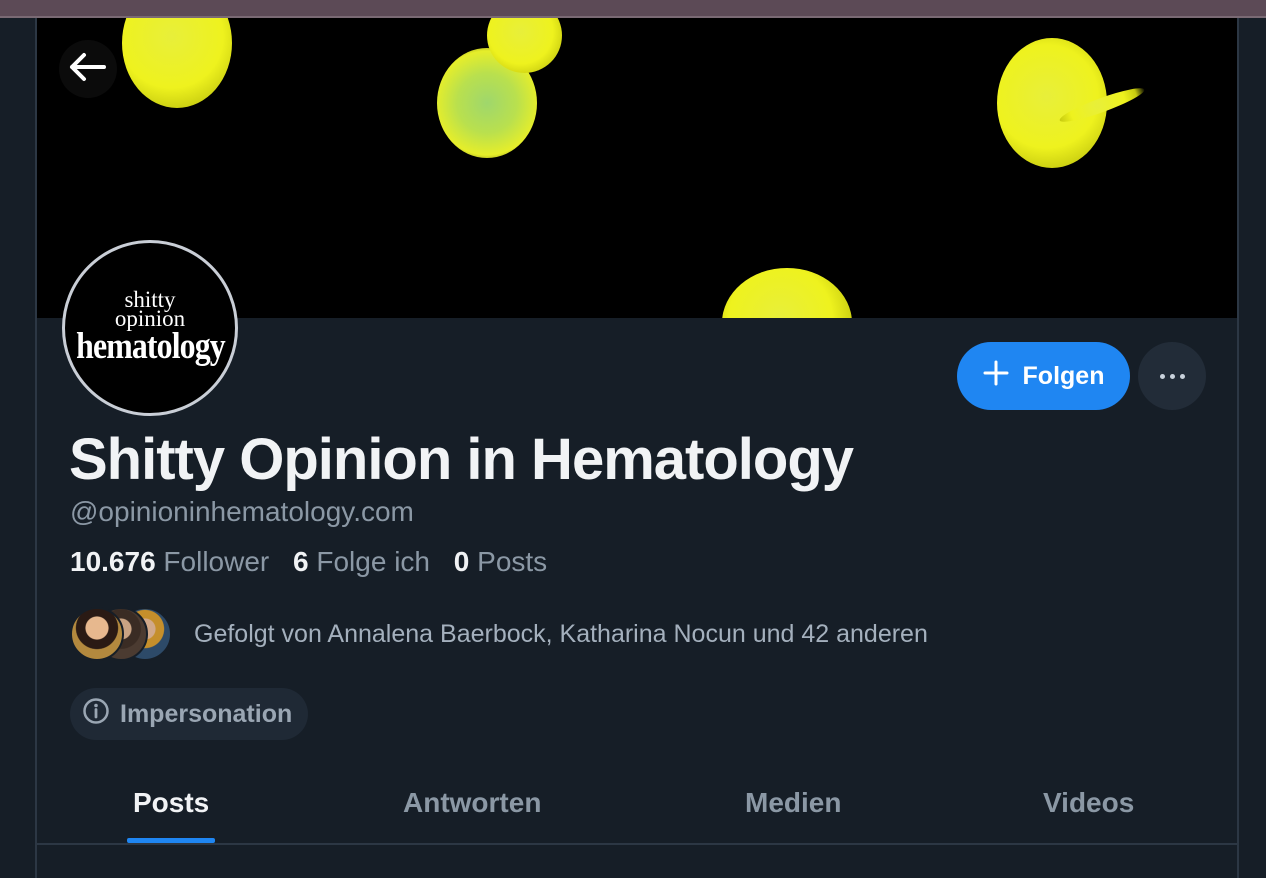 The height and width of the screenshot is (878, 1266). I want to click on tab-videos: Videos, so click(1088, 803).